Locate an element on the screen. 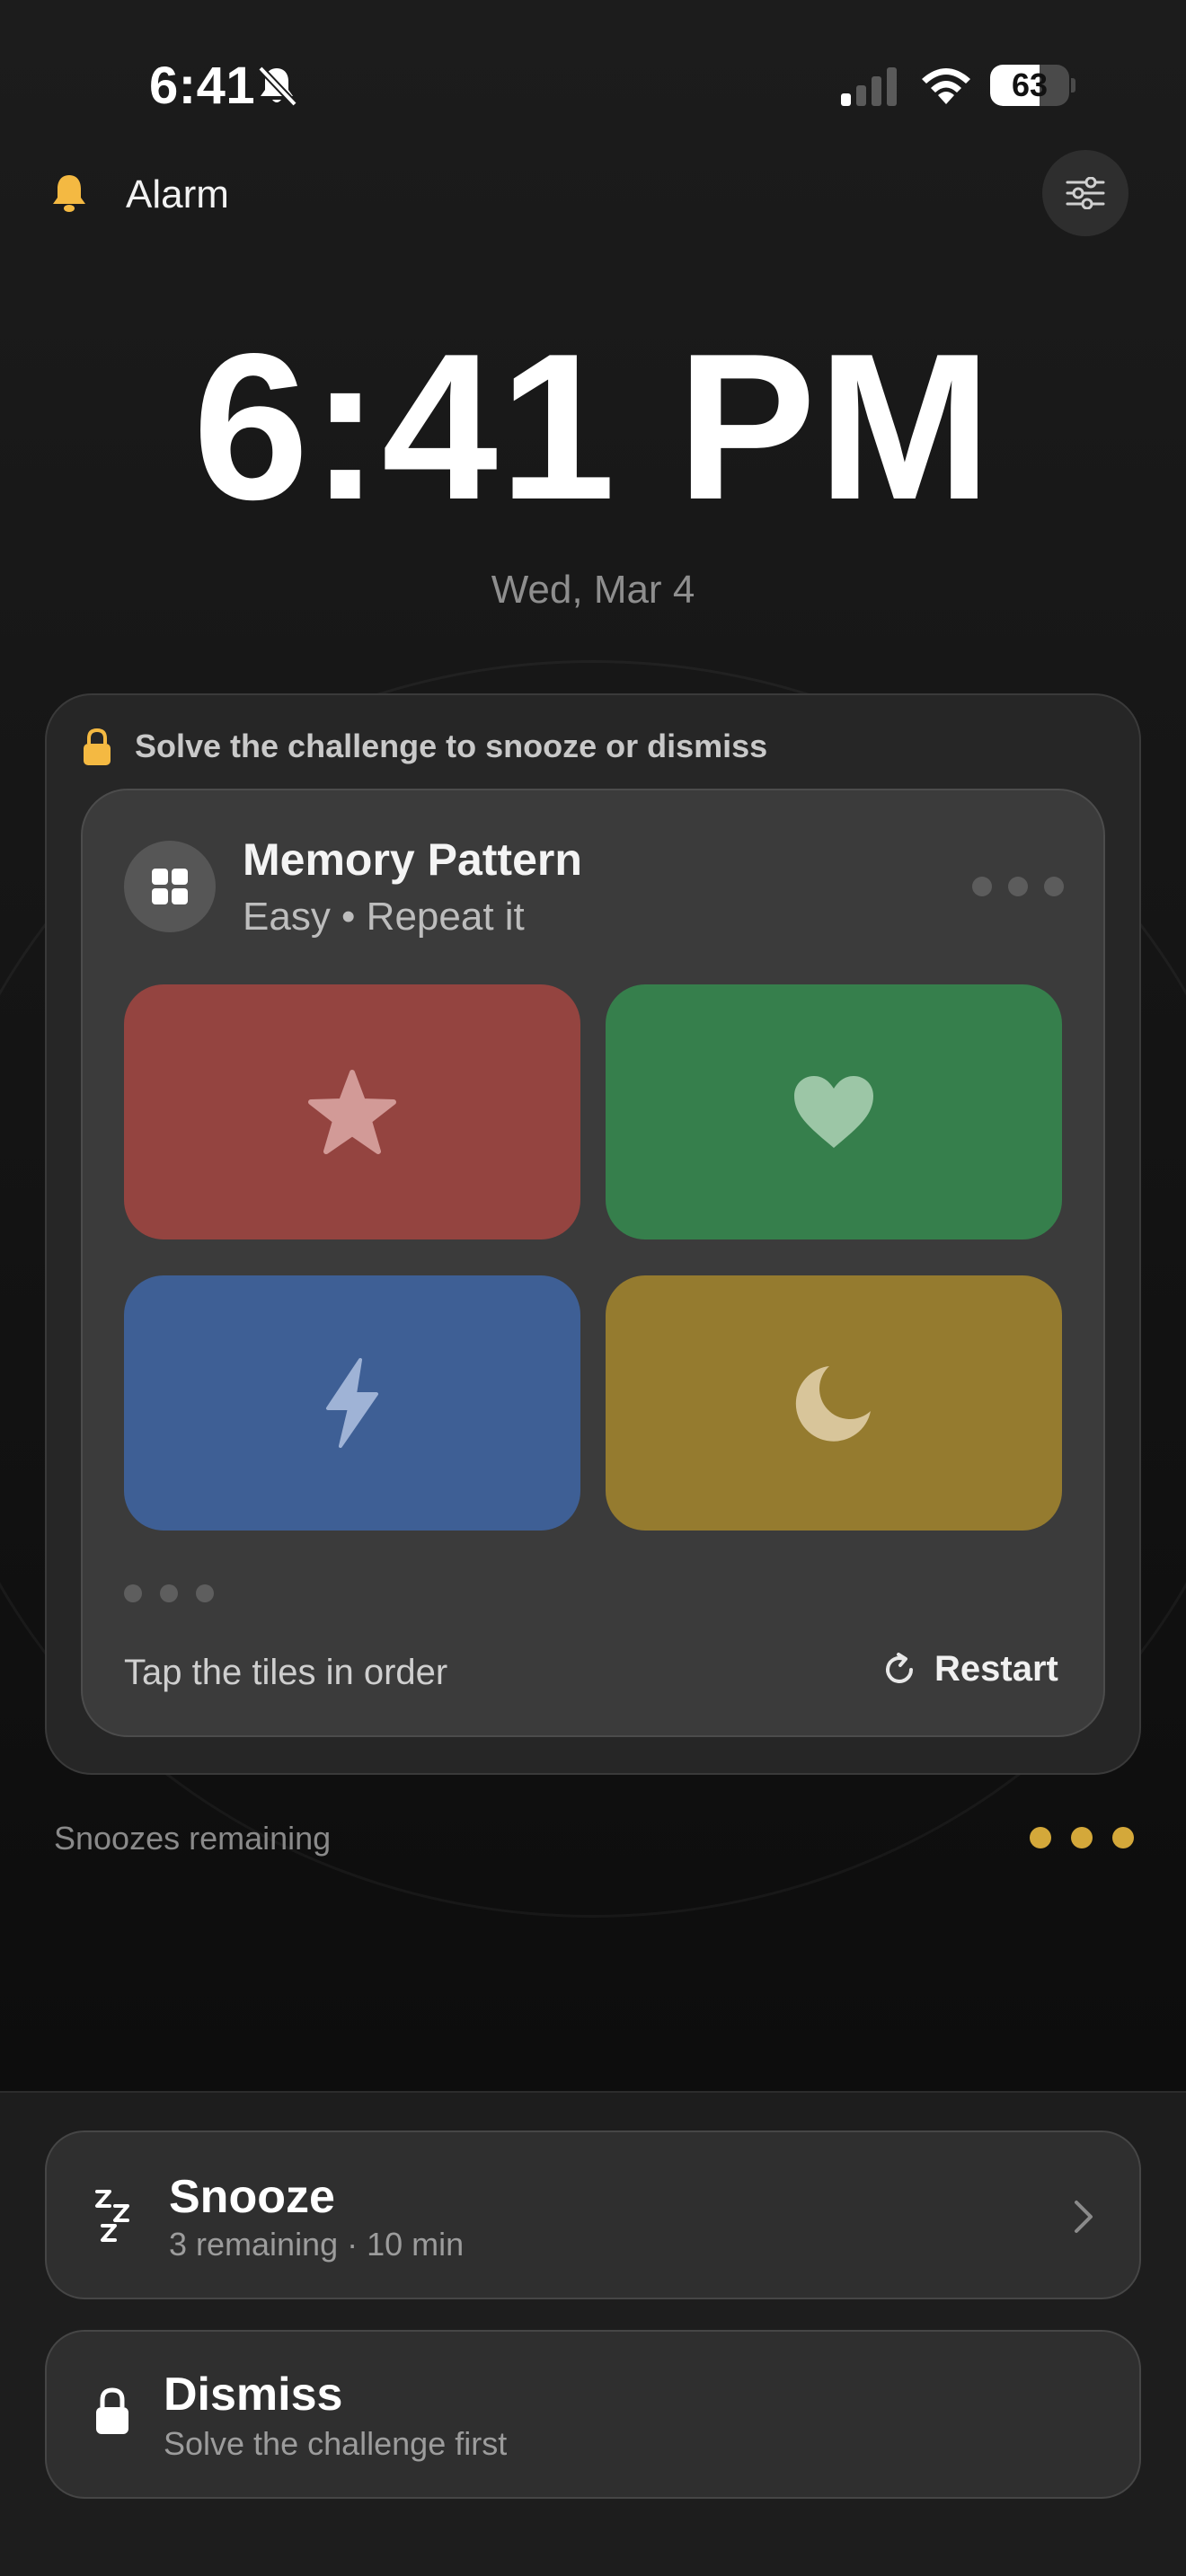 Image resolution: width=1186 pixels, height=2576 pixels. tile-heart is located at coordinates (834, 1111).